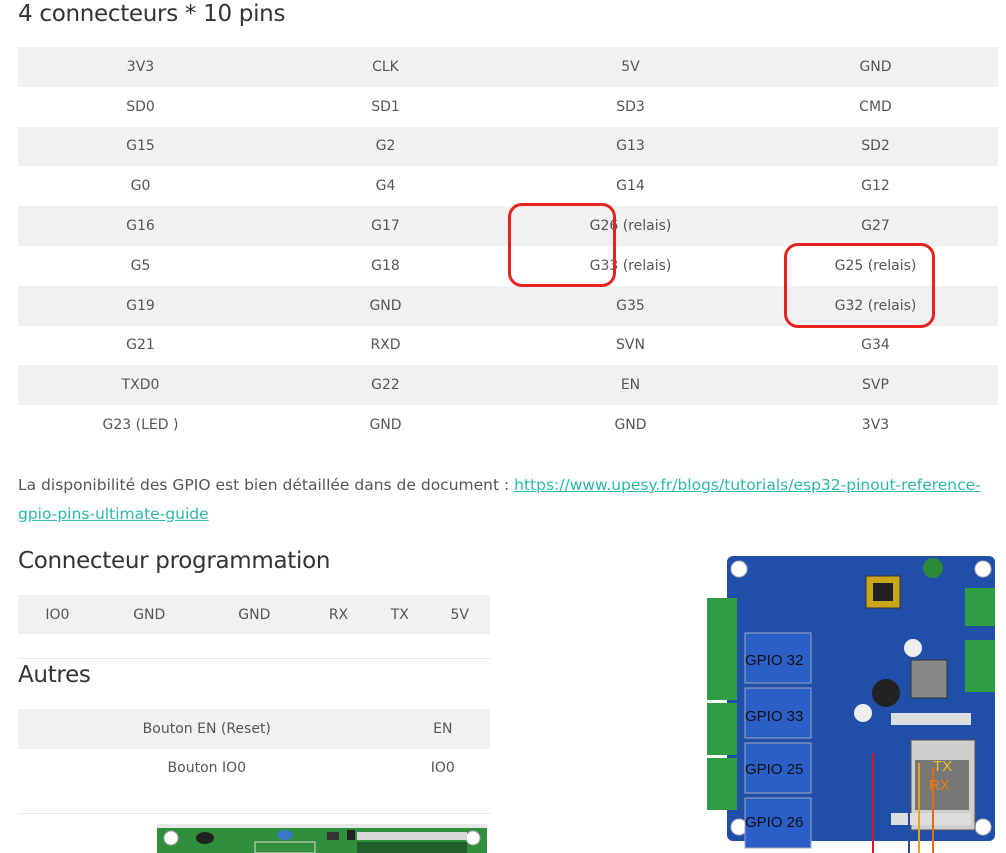 Image resolution: width=1006 pixels, height=853 pixels. What do you see at coordinates (385, 345) in the screenshot?
I see `table-cell: RXD` at bounding box center [385, 345].